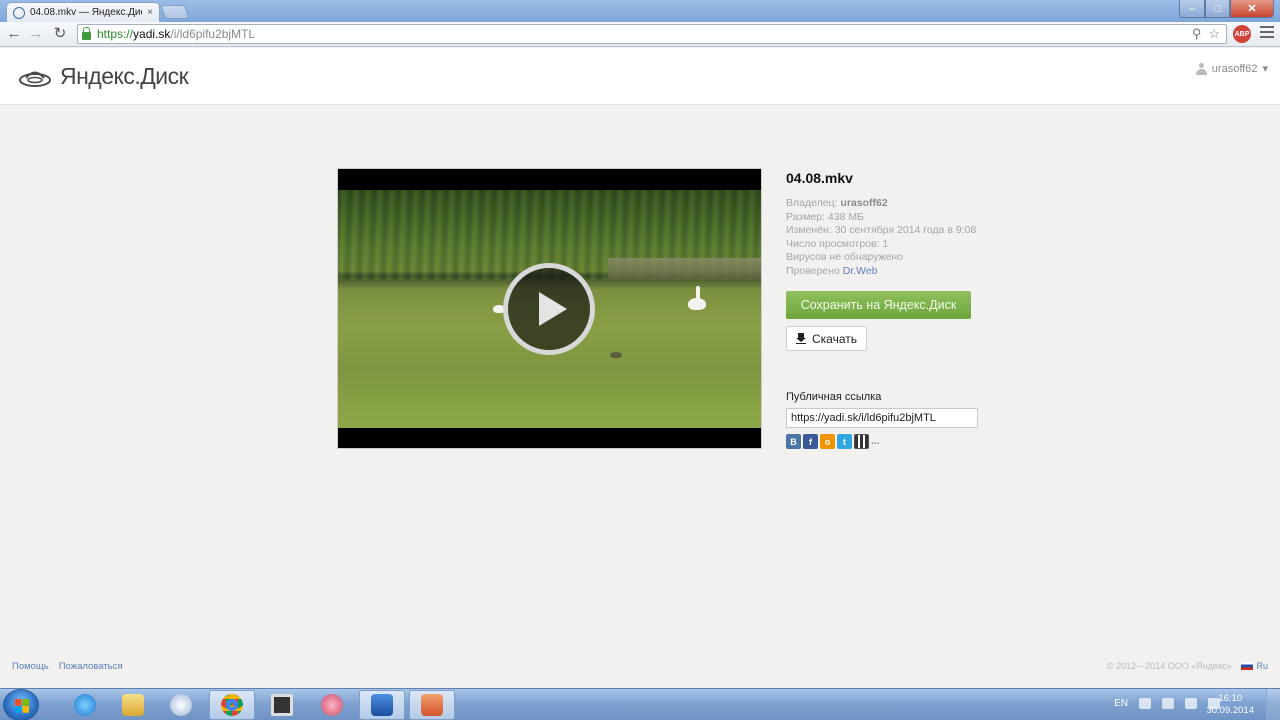  I want to click on scissors-icon, so click(332, 705).